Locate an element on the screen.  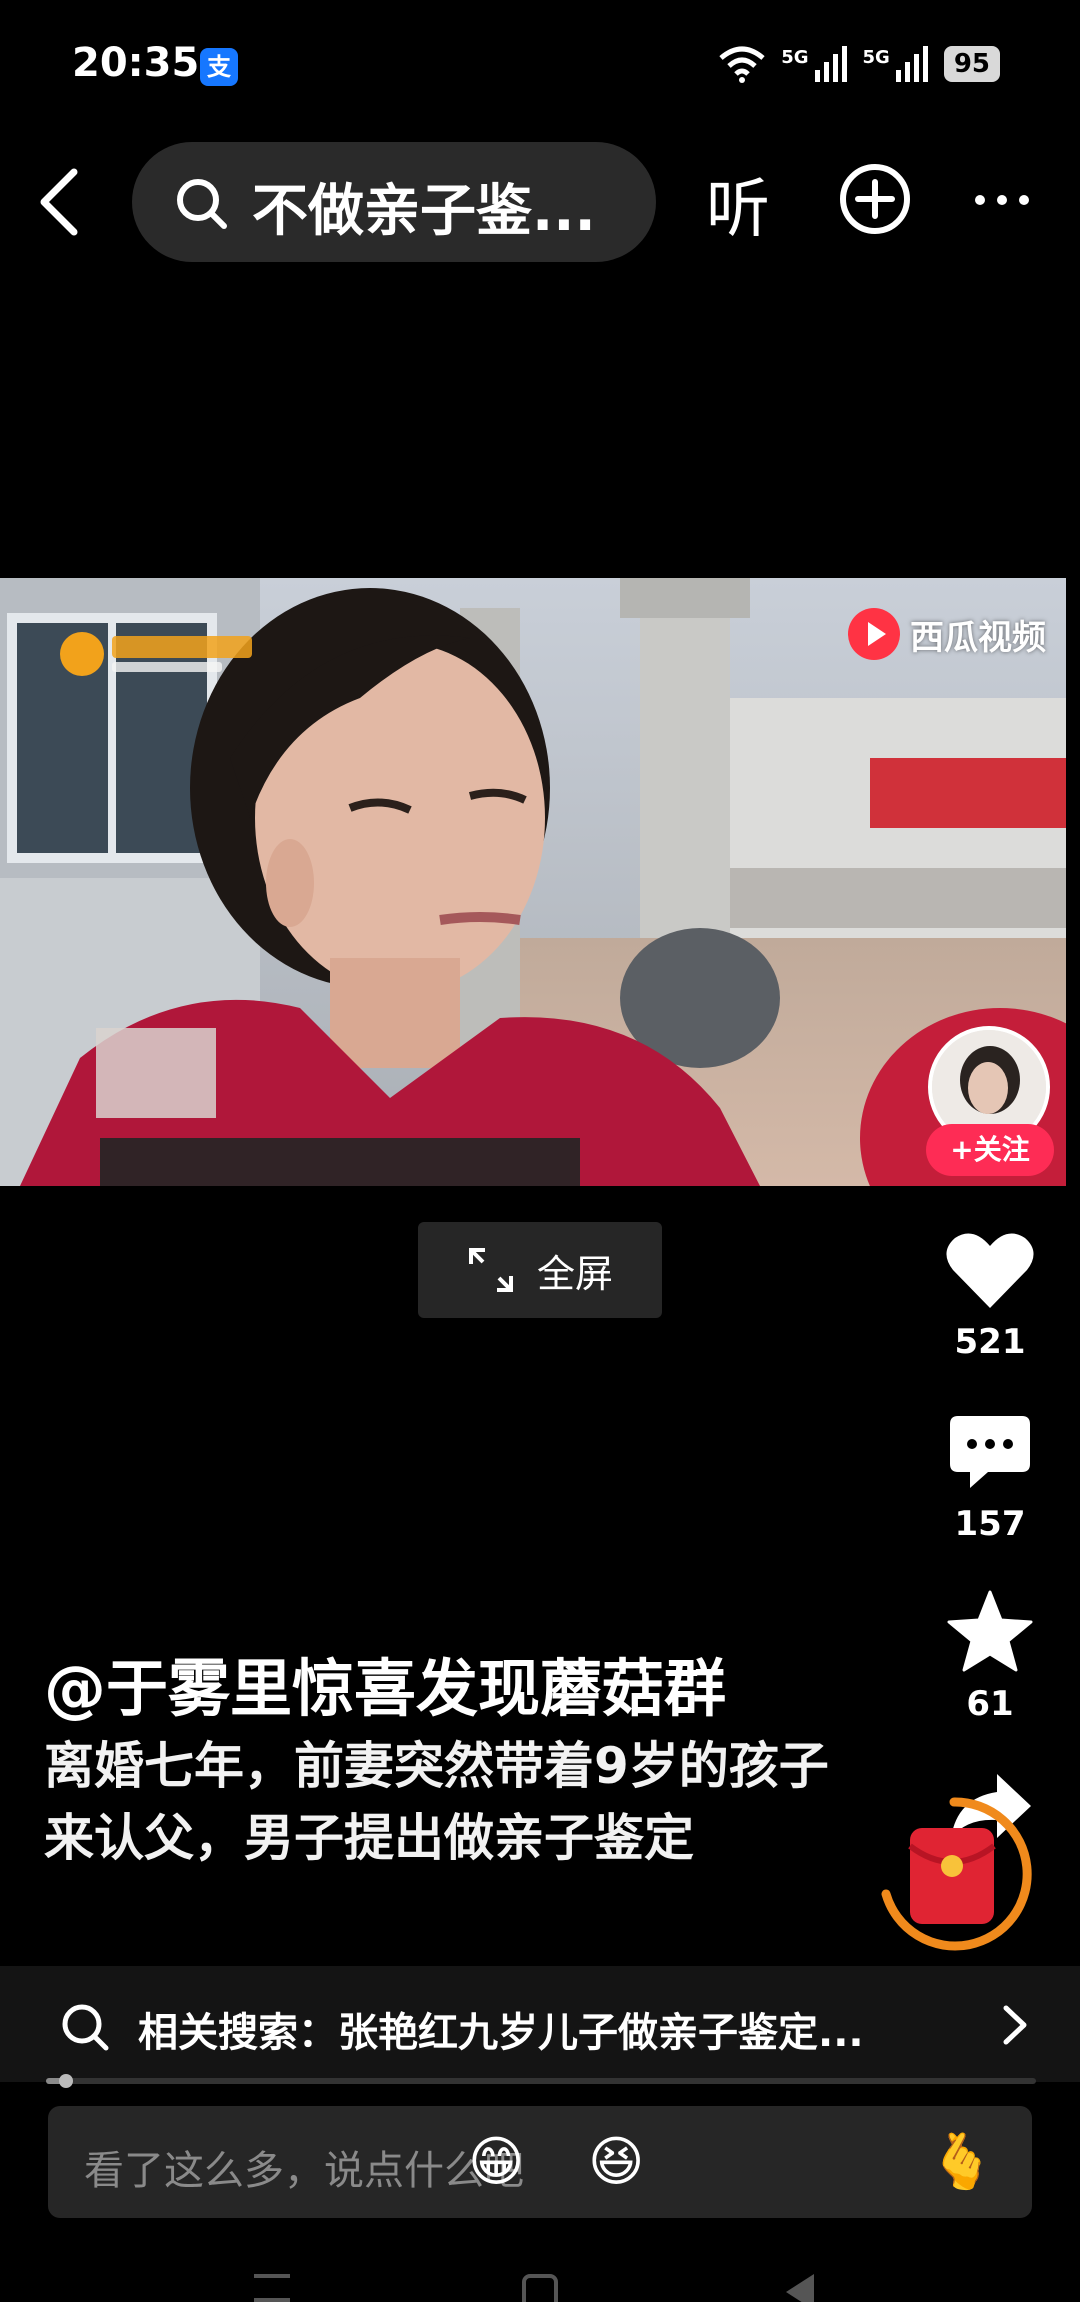
more-options-button is located at coordinates (1002, 198).